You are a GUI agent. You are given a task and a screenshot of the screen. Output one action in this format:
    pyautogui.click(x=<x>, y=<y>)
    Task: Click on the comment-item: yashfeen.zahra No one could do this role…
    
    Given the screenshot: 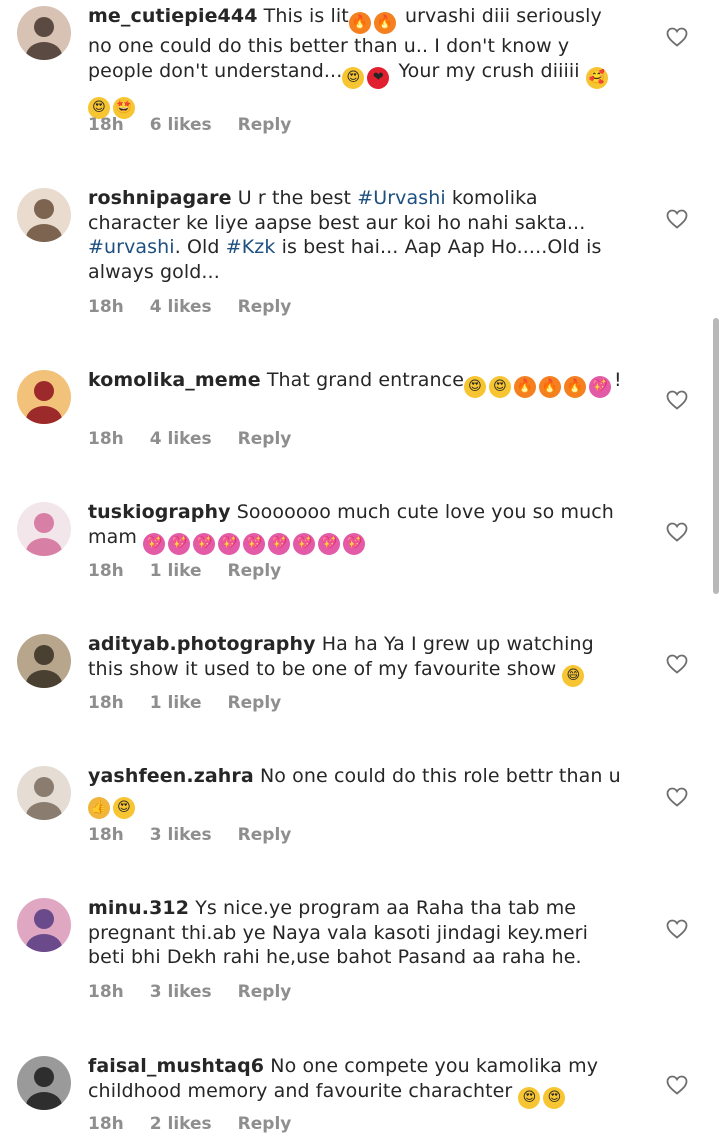 What is the action you would take?
    pyautogui.click(x=362, y=808)
    